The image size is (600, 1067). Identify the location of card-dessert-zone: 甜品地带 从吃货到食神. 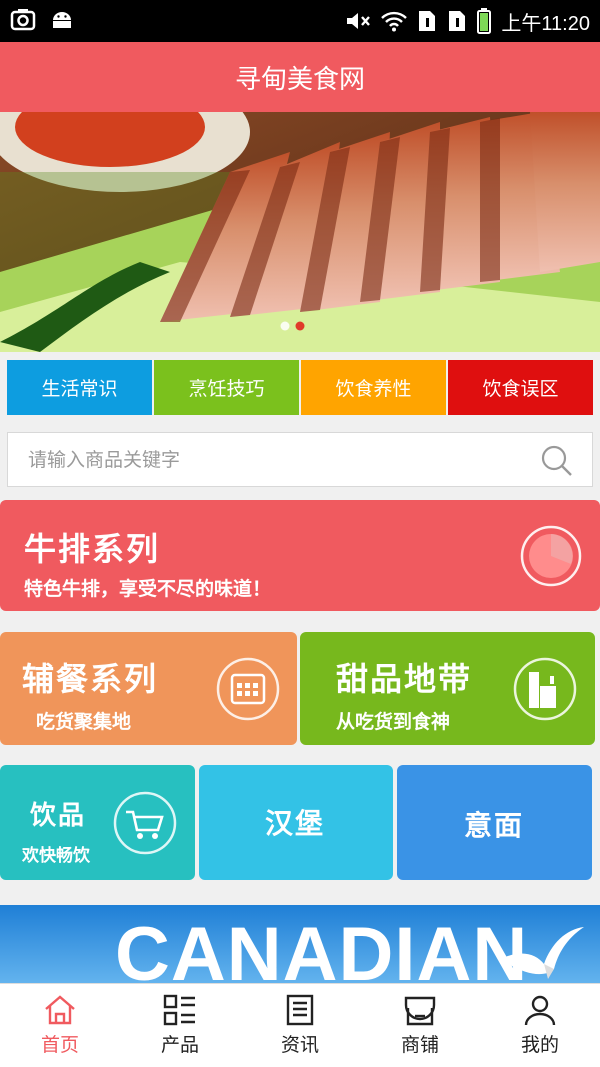
(447, 688).